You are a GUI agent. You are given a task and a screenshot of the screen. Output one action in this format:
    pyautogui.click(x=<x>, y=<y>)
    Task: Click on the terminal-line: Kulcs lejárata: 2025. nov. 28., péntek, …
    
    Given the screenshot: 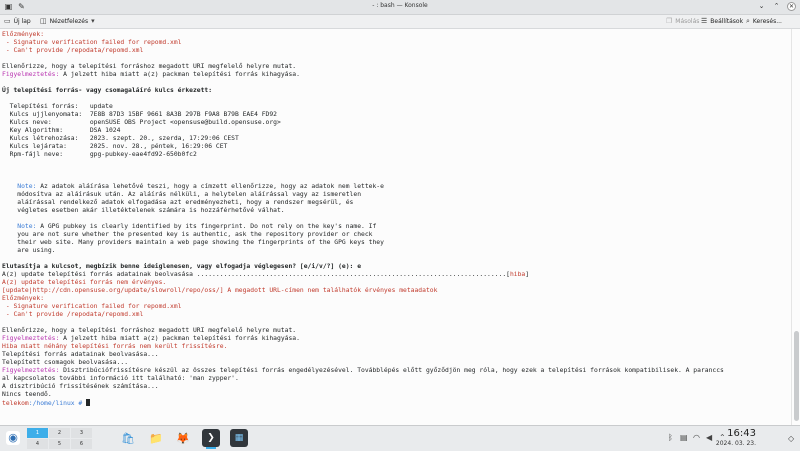 What is the action you would take?
    pyautogui.click(x=115, y=146)
    